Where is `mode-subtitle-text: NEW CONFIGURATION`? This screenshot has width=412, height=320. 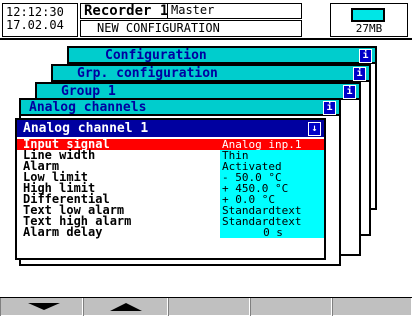 mode-subtitle-text: NEW CONFIGURATION is located at coordinates (158, 28).